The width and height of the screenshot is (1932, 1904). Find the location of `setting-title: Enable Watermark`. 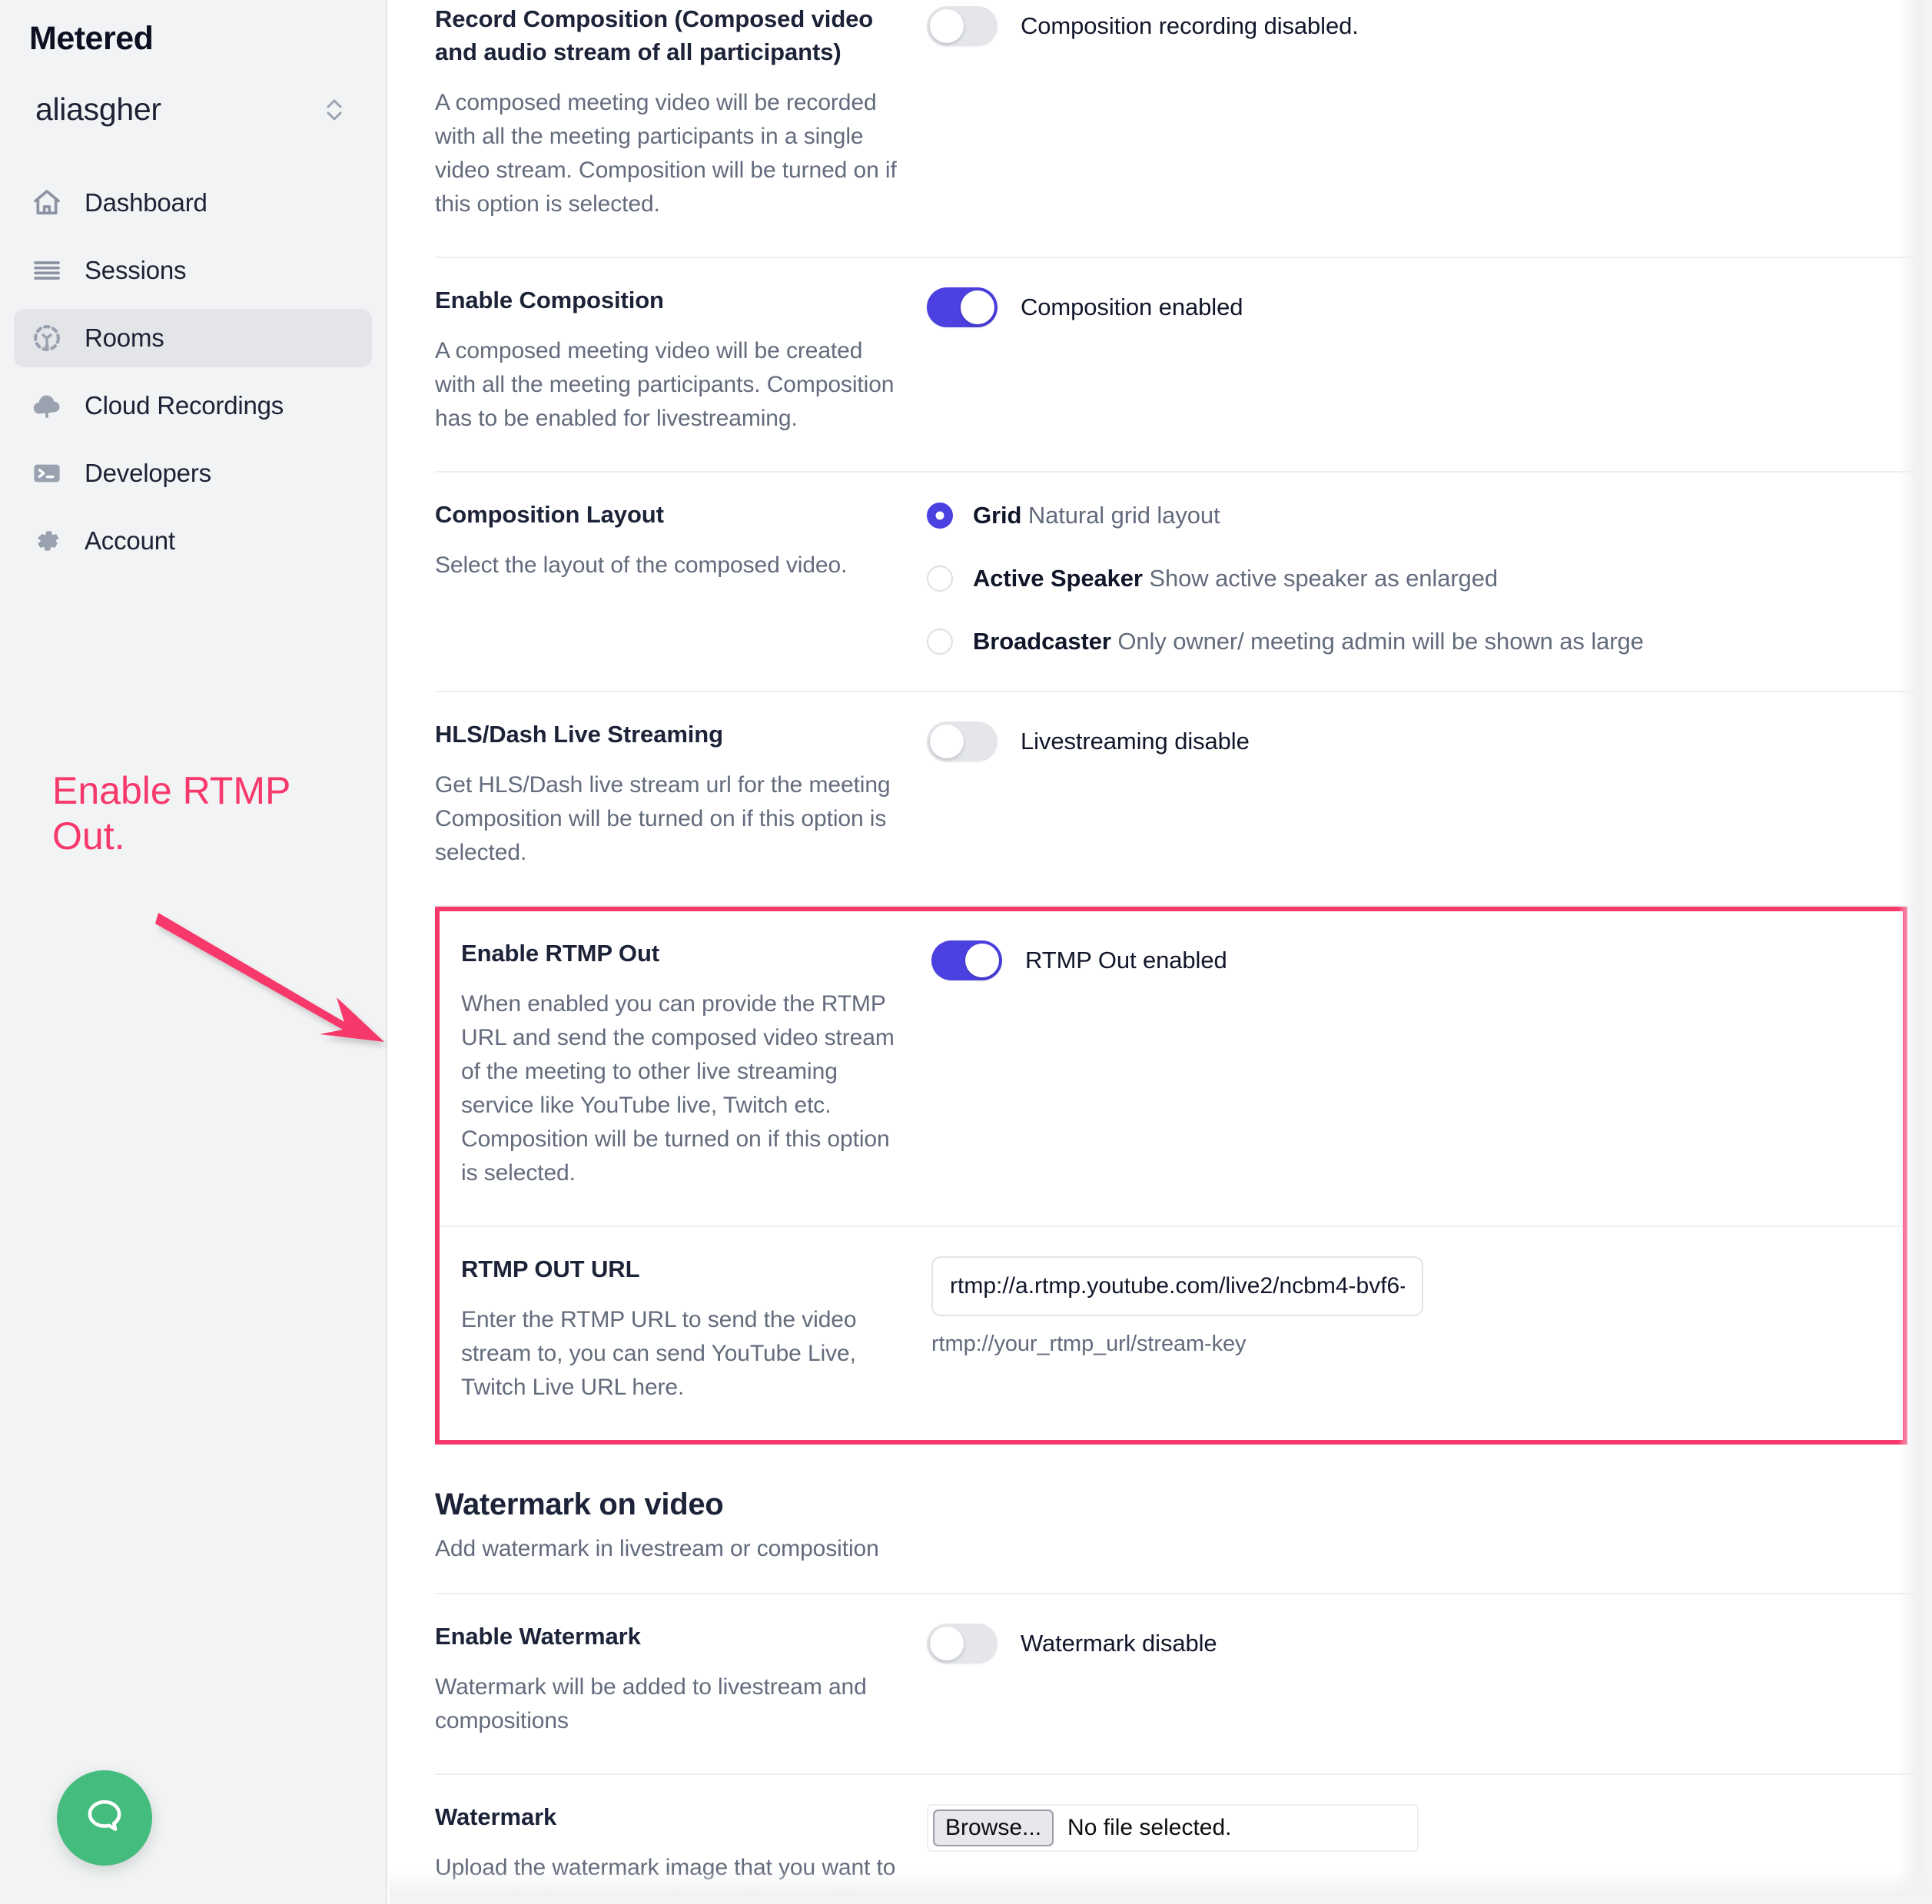

setting-title: Enable Watermark is located at coordinates (538, 1637).